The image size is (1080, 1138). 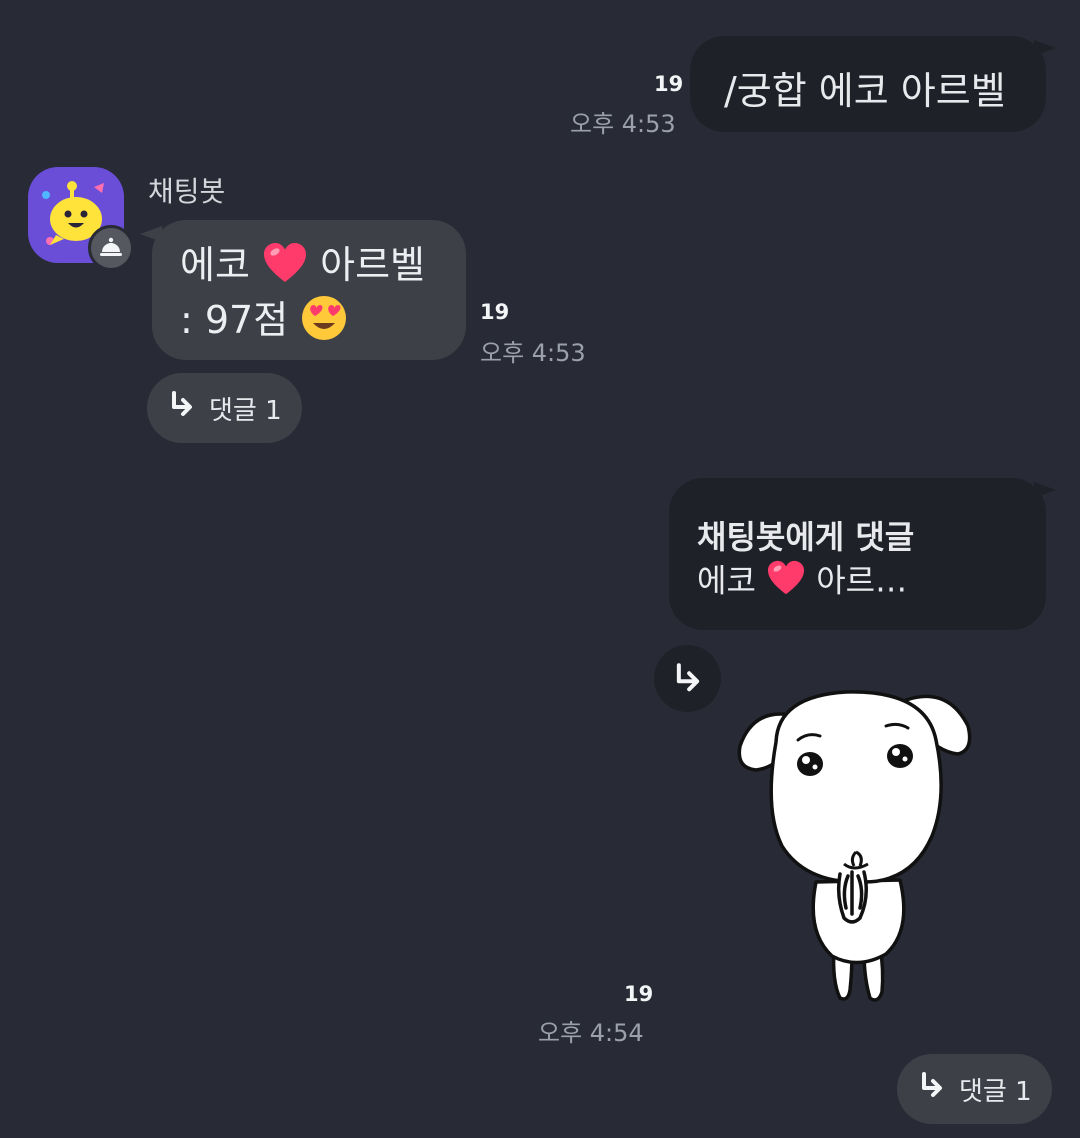 What do you see at coordinates (865, 91) in the screenshot?
I see `message-text: /궁합 에코 아르벨` at bounding box center [865, 91].